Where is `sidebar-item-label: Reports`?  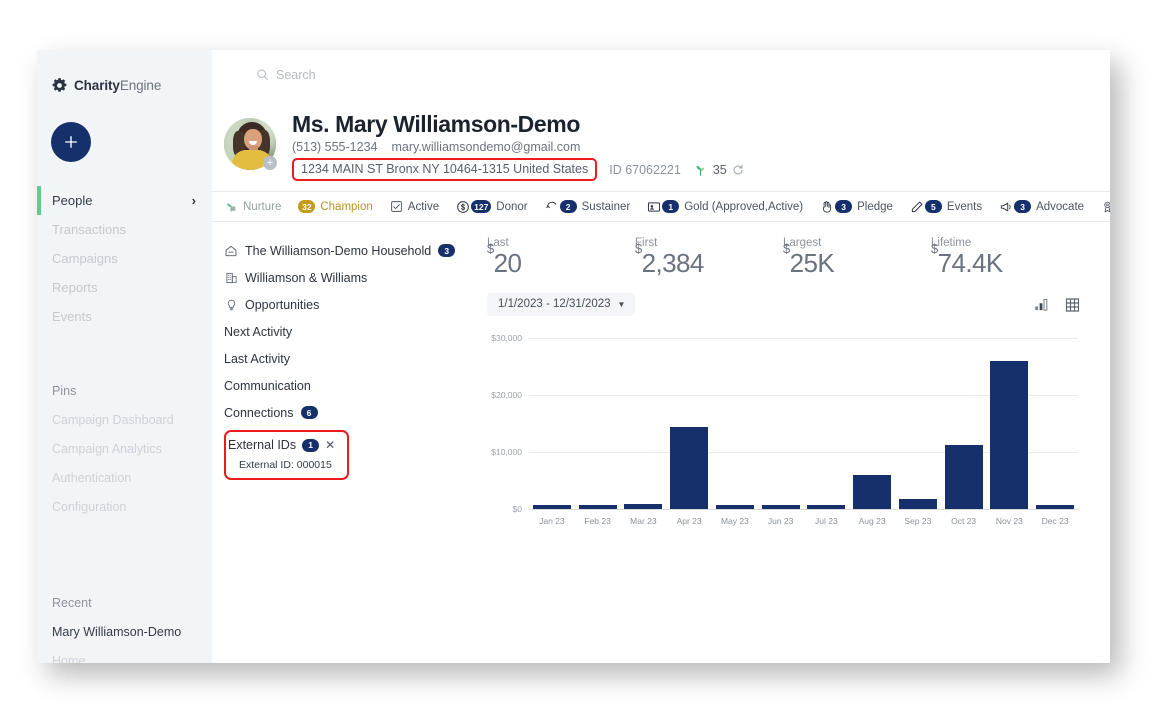
sidebar-item-label: Reports is located at coordinates (75, 287).